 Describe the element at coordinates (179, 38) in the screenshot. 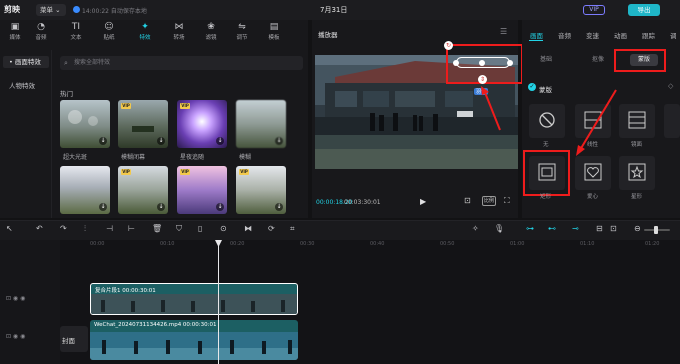

I see `tab-label: 转场` at that location.